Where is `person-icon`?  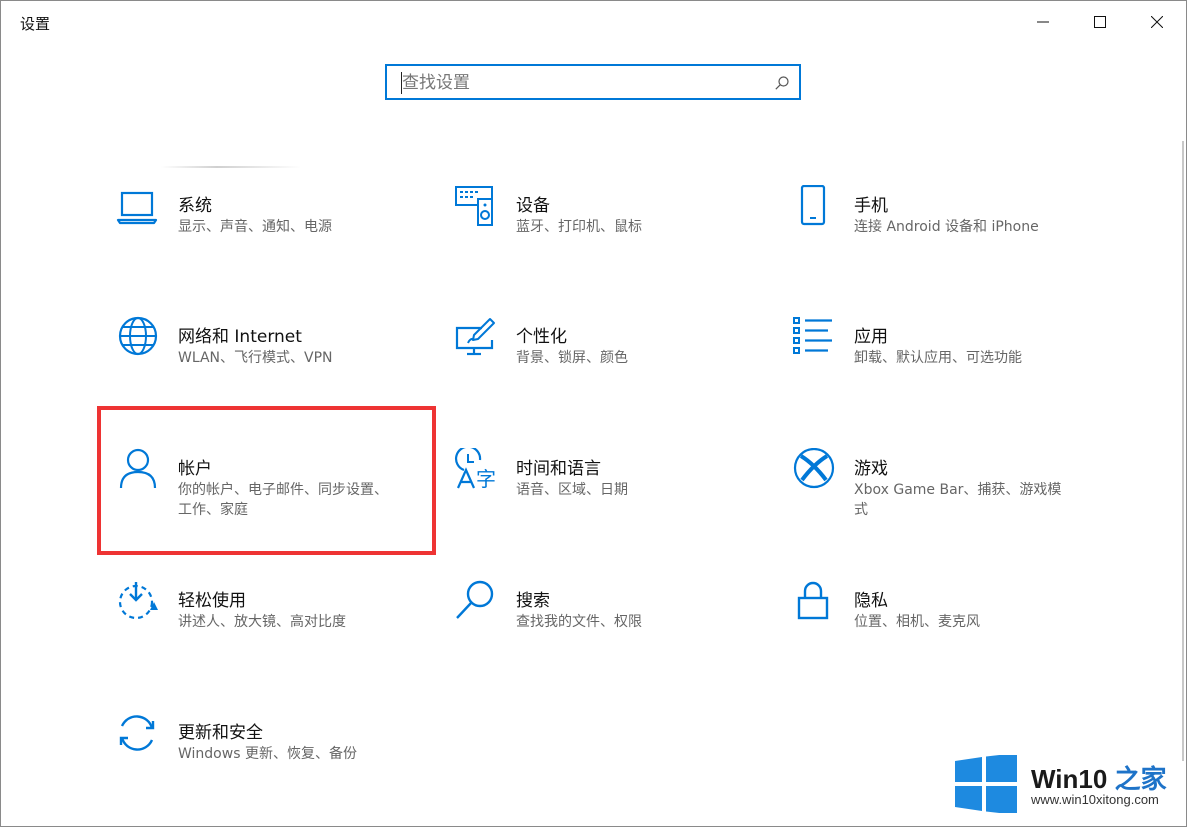 person-icon is located at coordinates (138, 468).